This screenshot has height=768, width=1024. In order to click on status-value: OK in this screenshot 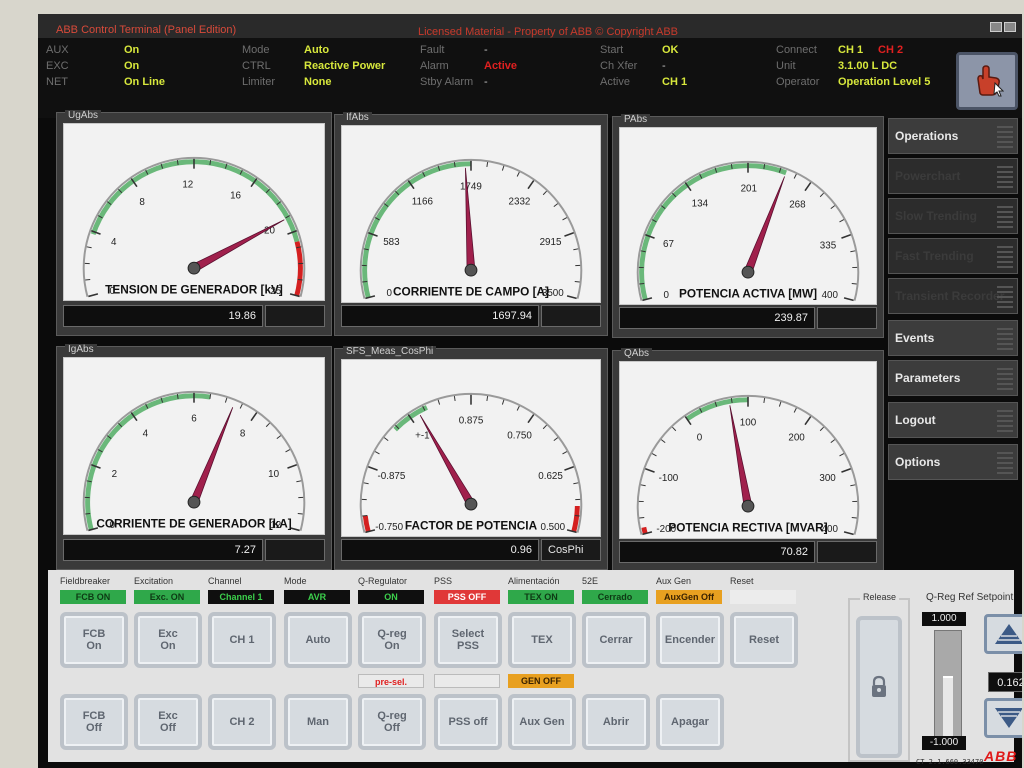, I will do `click(670, 50)`.